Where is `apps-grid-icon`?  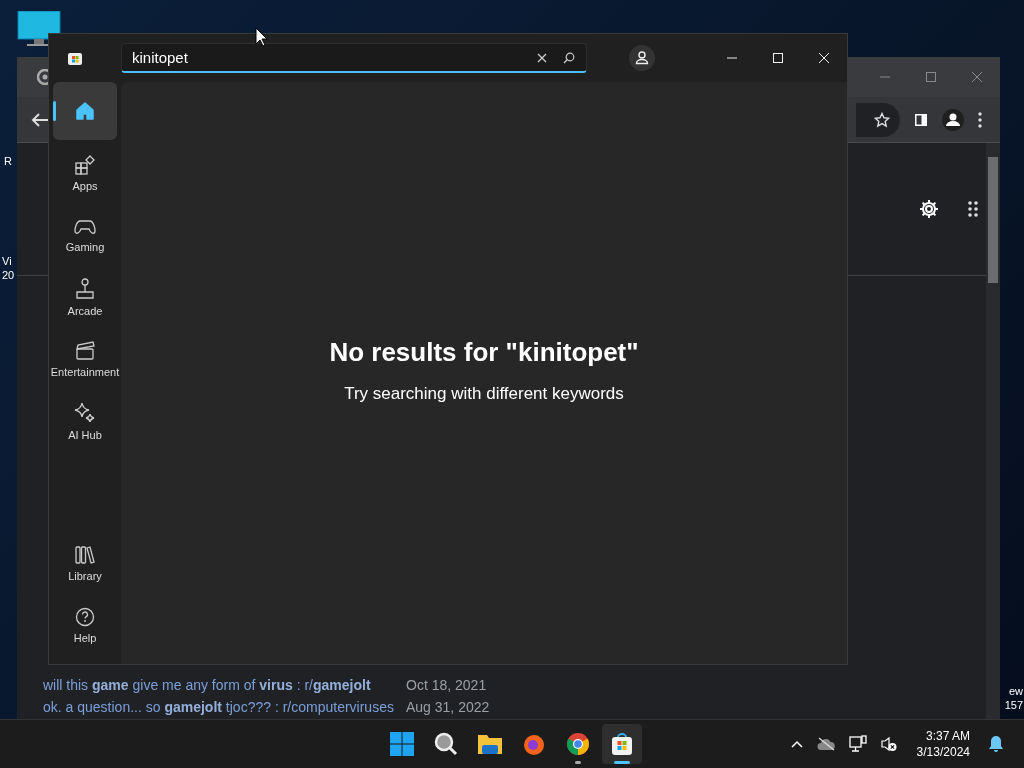 apps-grid-icon is located at coordinates (974, 209).